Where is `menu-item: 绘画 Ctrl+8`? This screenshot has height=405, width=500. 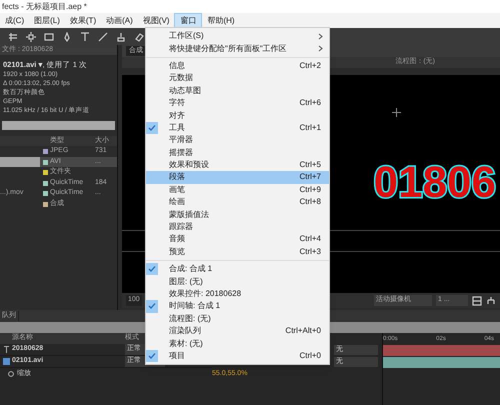
menu-item: 绘画 Ctrl+8 is located at coordinates (237, 202).